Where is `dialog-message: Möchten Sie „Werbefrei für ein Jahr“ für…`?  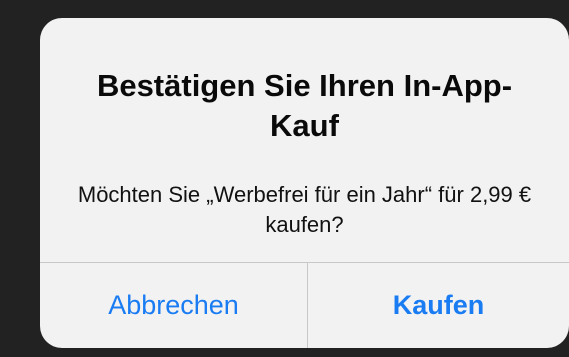
dialog-message: Möchten Sie „Werbefrei für ein Jahr“ für… is located at coordinates (304, 209).